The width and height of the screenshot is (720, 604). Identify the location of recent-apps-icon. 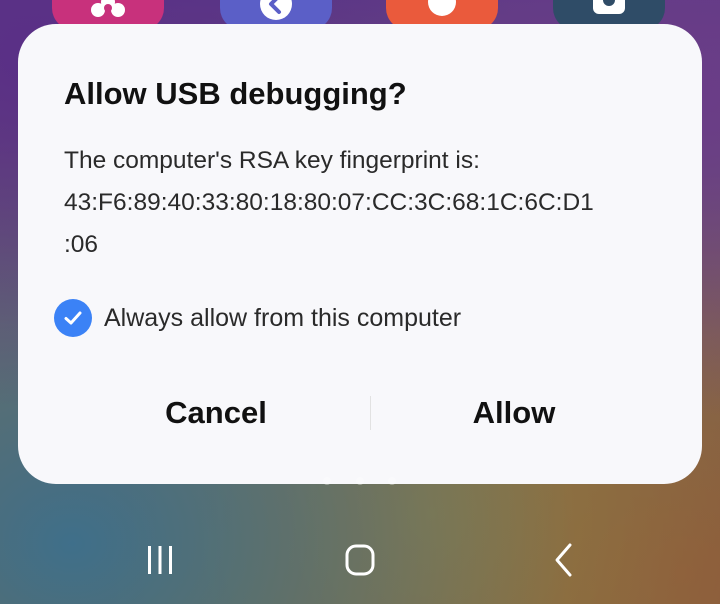
(160, 560).